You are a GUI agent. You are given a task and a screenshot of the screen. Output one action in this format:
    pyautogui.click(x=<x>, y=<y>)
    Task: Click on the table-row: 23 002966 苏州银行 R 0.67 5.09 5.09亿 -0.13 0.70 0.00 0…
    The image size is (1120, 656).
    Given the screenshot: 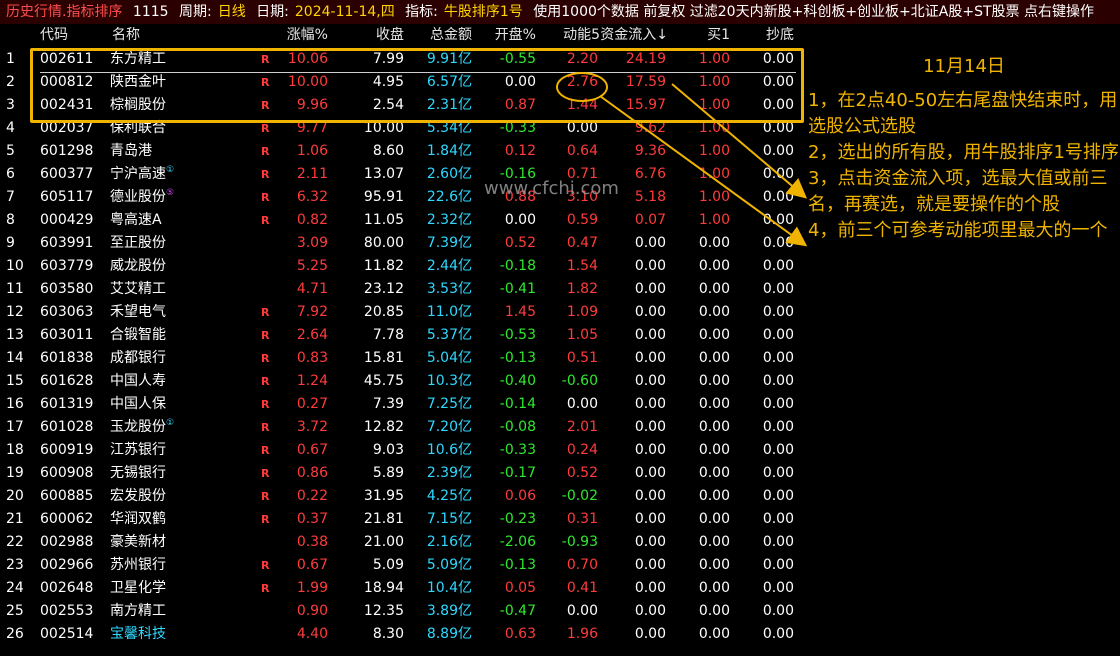 What is the action you would take?
    pyautogui.click(x=400, y=565)
    